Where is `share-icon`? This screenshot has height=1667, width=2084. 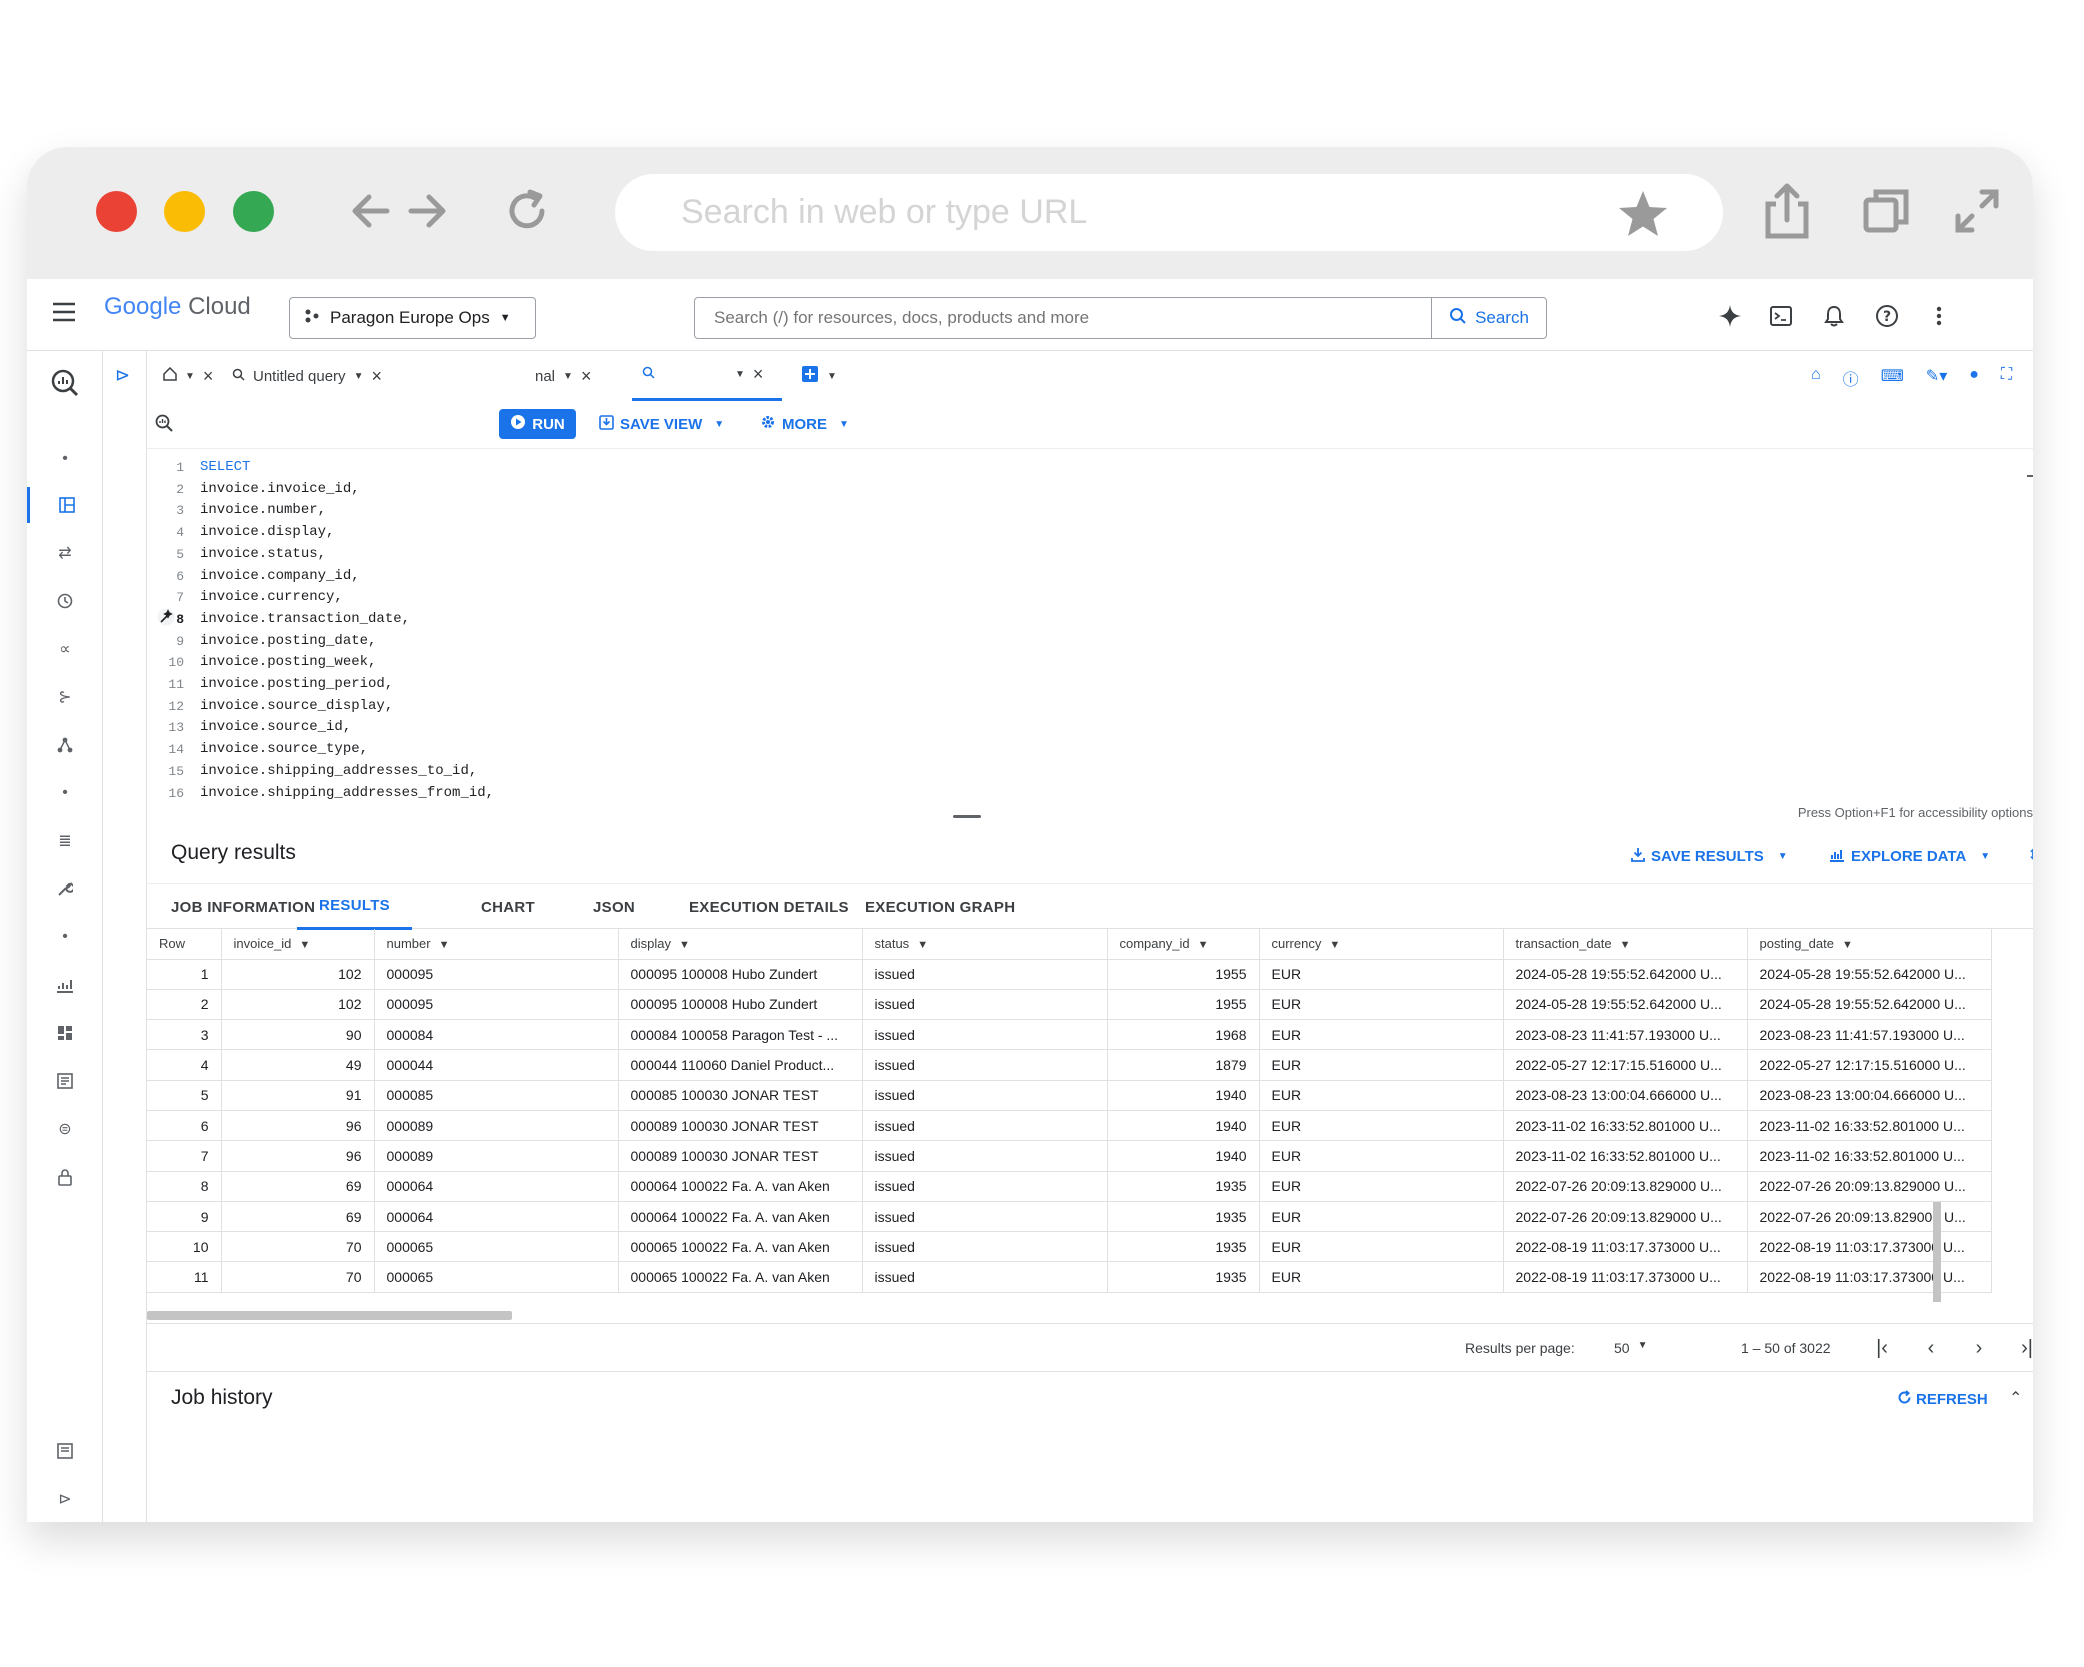
share-icon is located at coordinates (1787, 211).